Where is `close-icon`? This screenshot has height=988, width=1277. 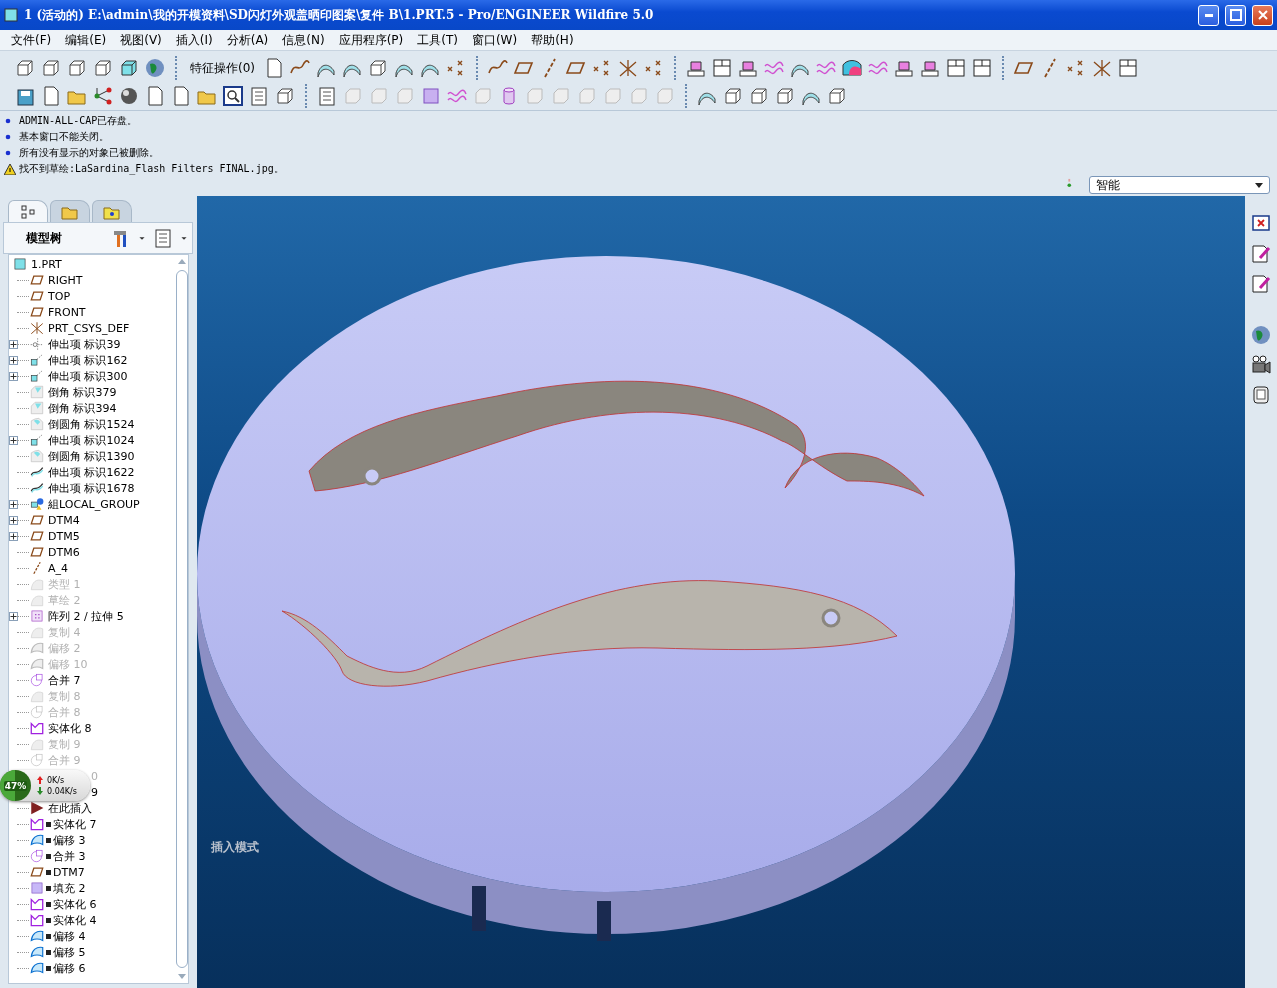 close-icon is located at coordinates (1261, 223).